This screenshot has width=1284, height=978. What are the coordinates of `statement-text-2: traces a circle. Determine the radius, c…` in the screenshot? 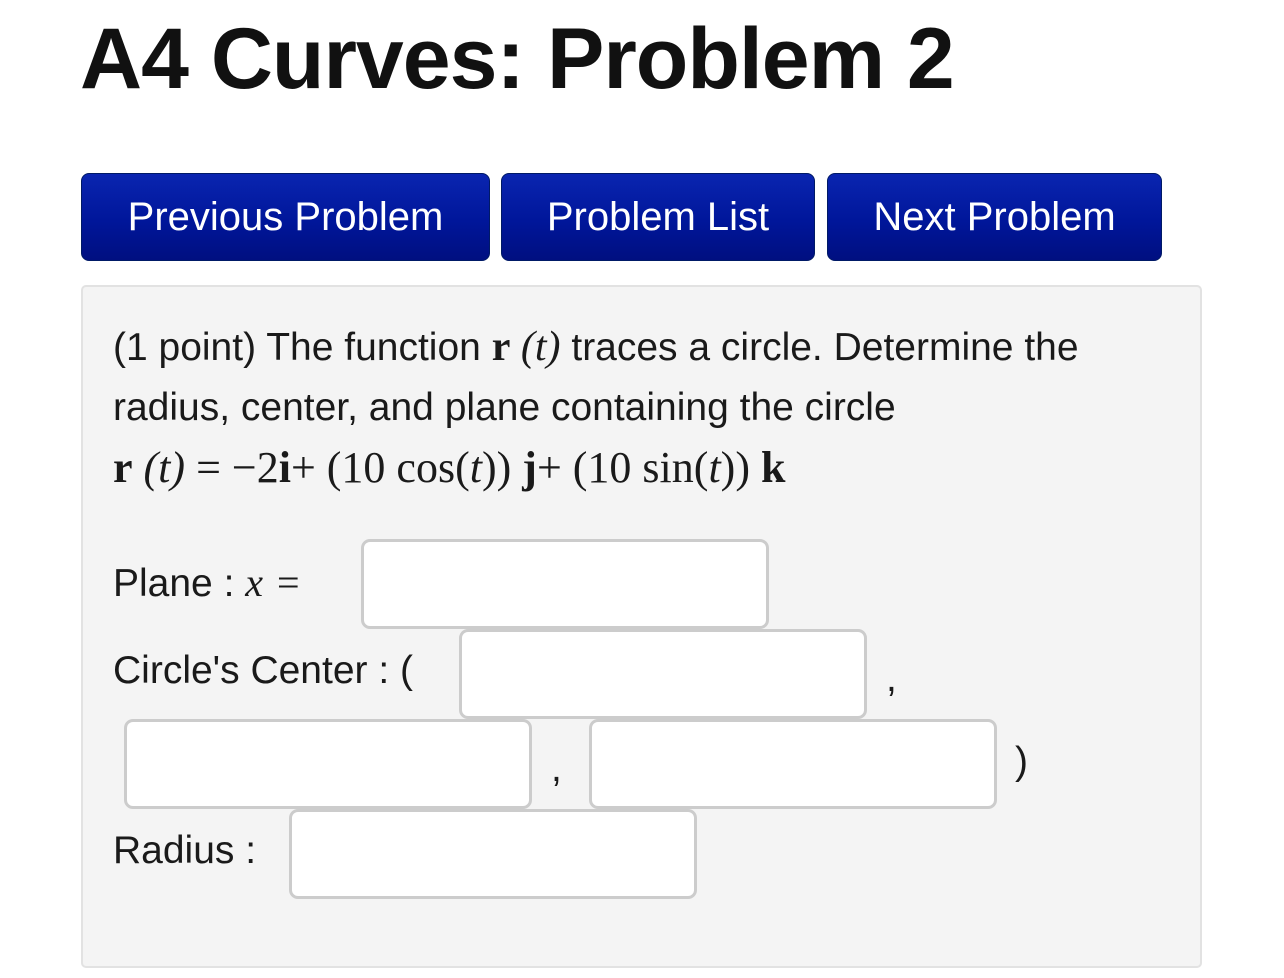 It's located at (596, 377).